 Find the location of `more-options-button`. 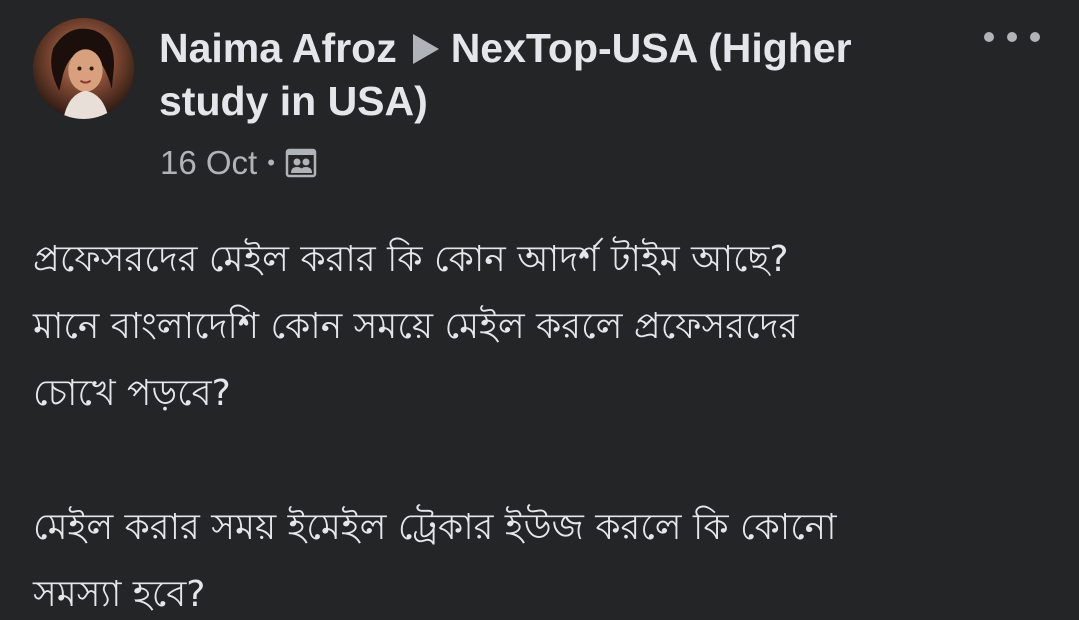

more-options-button is located at coordinates (1012, 37).